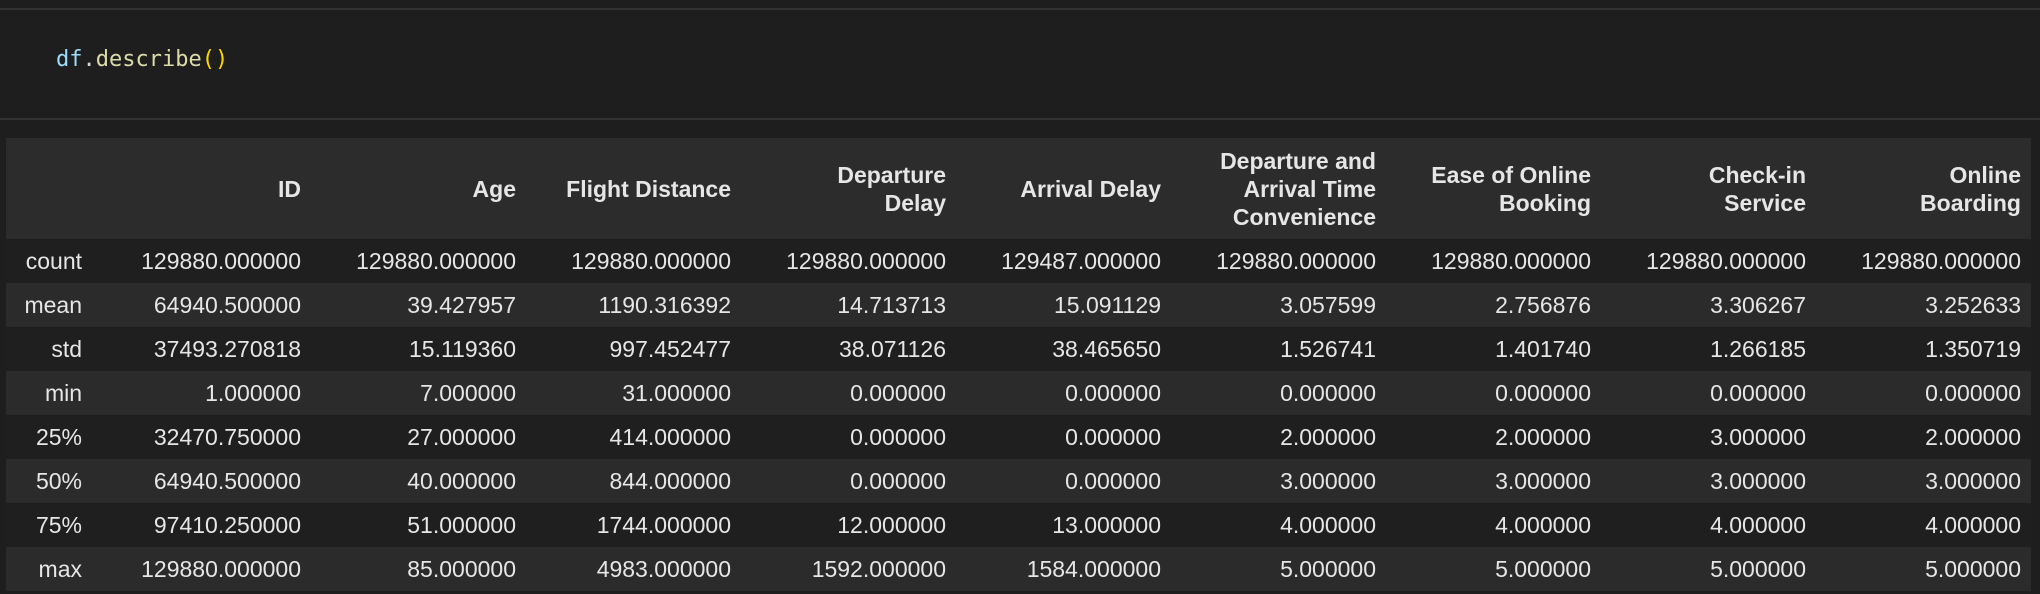 This screenshot has width=2040, height=594. Describe the element at coordinates (58, 524) in the screenshot. I see `row-label: 75%` at that location.